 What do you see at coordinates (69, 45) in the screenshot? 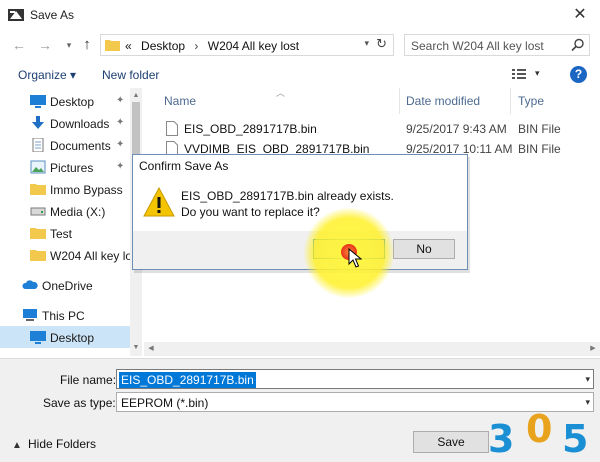
I see `recent-locations-chevron-icon: ▾` at bounding box center [69, 45].